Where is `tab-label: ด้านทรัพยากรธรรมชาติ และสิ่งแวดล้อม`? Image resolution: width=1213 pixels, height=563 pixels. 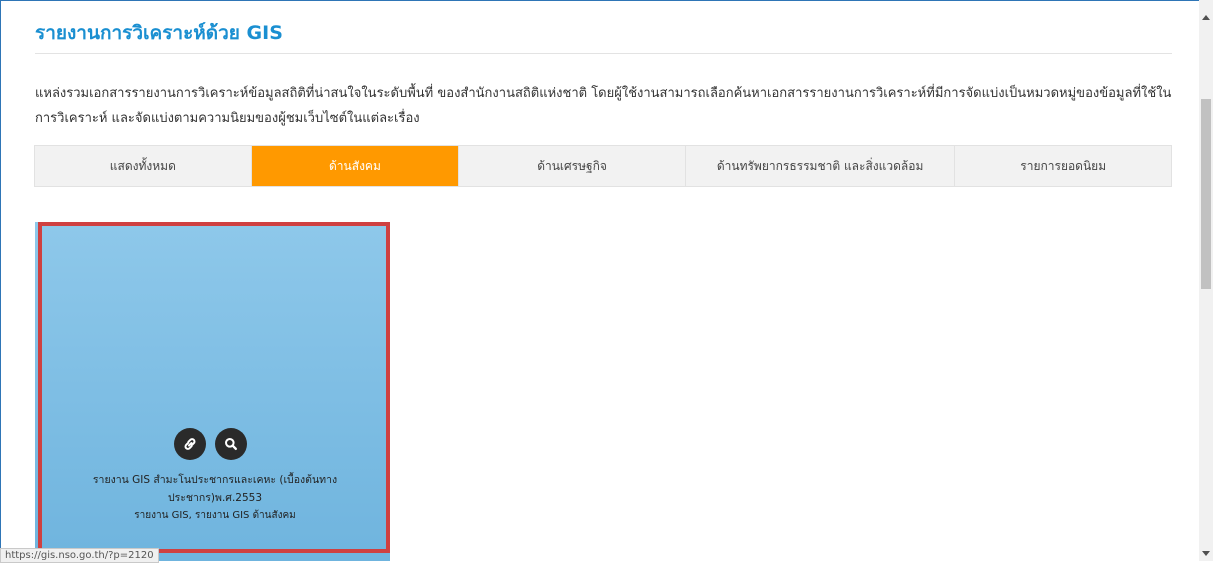
tab-label: ด้านทรัพยากรธรรมชาติ และสิ่งแวดล้อม is located at coordinates (820, 165).